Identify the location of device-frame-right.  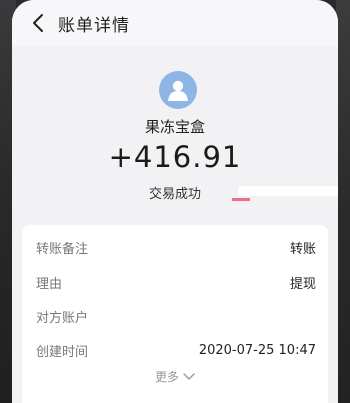
(343, 201).